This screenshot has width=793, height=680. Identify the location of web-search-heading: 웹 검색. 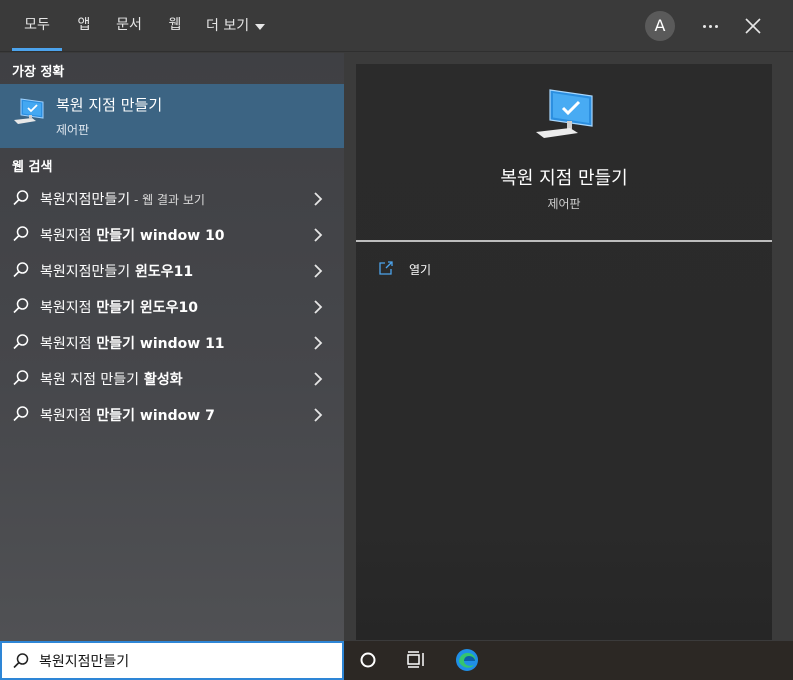
(32, 167).